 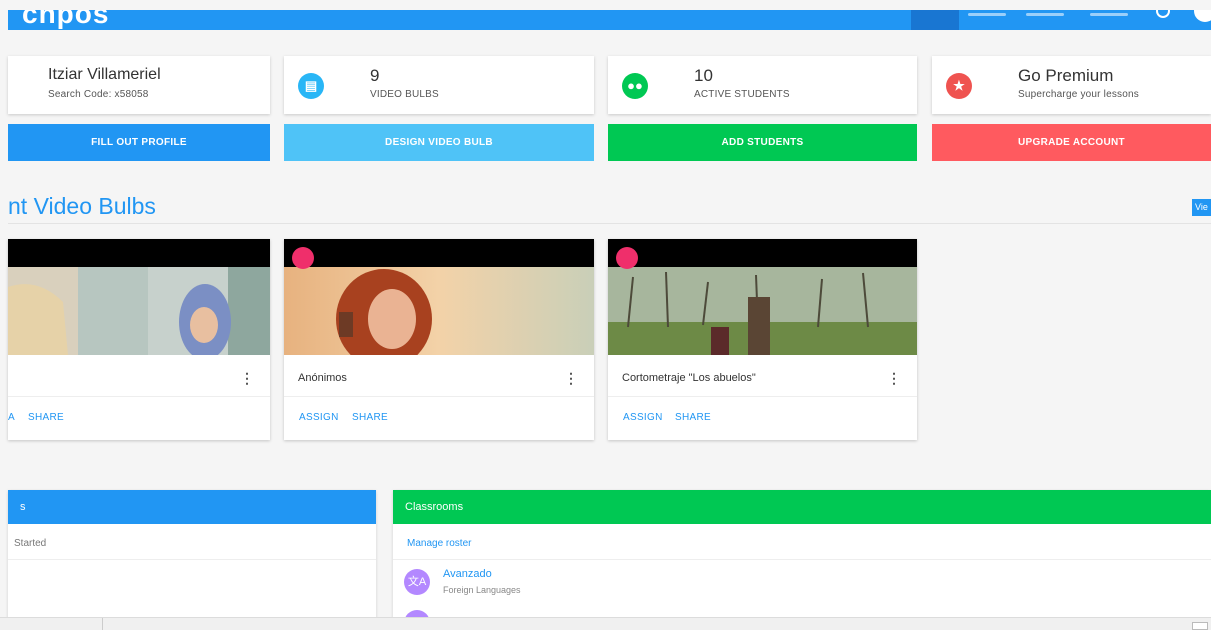 What do you see at coordinates (635, 86) in the screenshot?
I see `group-icon: ●●` at bounding box center [635, 86].